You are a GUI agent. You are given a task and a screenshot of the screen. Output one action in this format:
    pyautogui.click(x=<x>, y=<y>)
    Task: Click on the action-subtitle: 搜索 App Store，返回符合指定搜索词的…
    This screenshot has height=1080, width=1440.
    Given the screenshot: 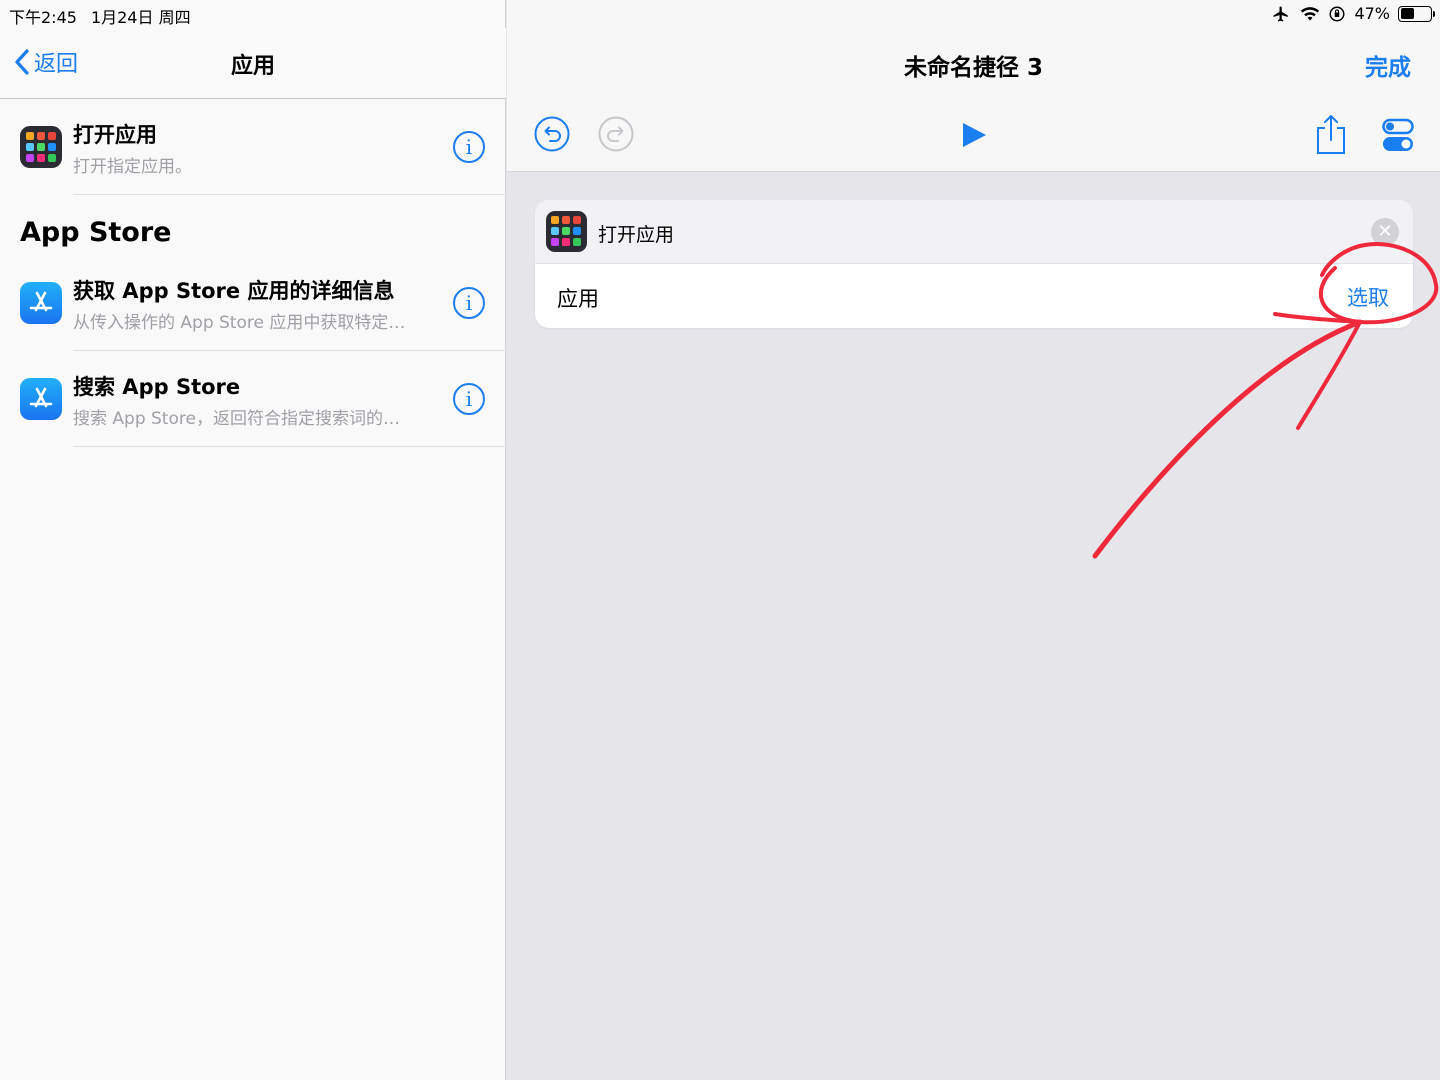 What is the action you would take?
    pyautogui.click(x=236, y=419)
    